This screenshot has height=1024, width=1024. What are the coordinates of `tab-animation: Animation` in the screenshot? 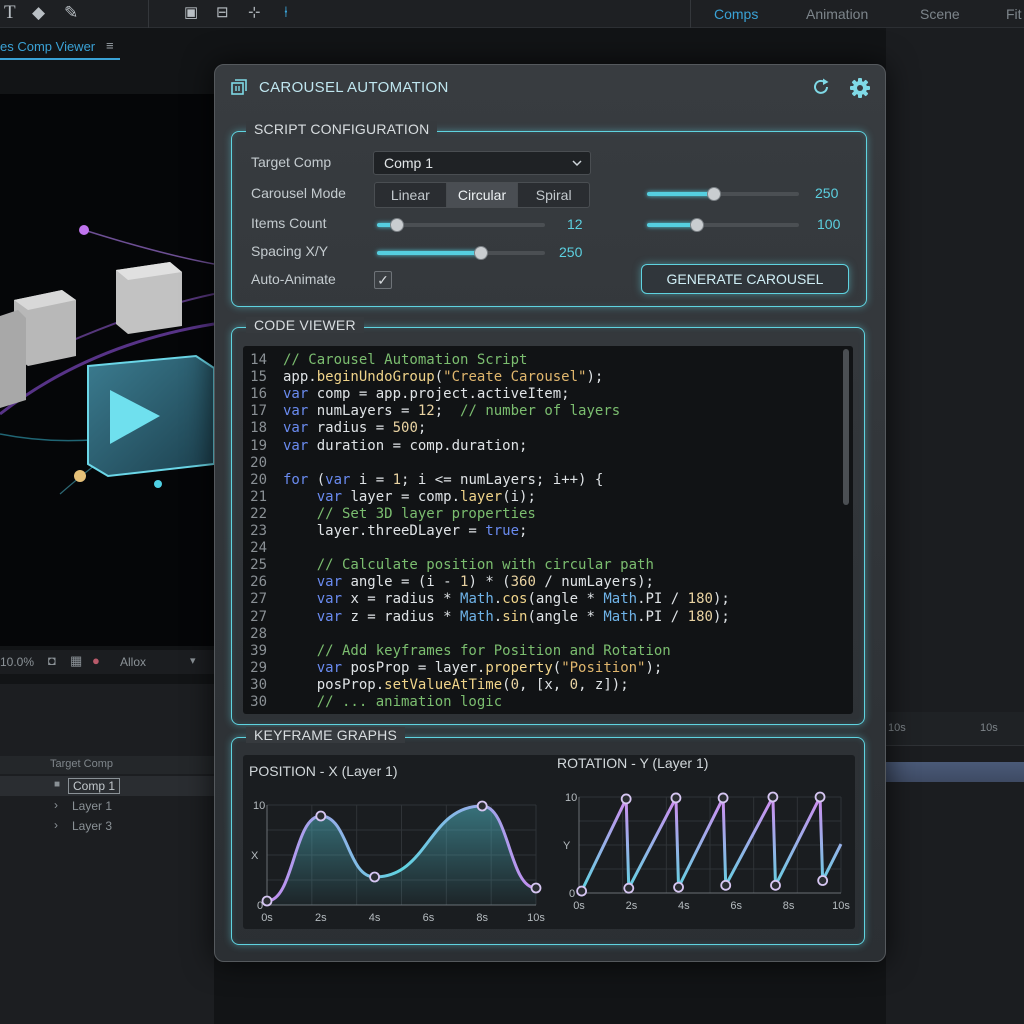 It's located at (837, 14).